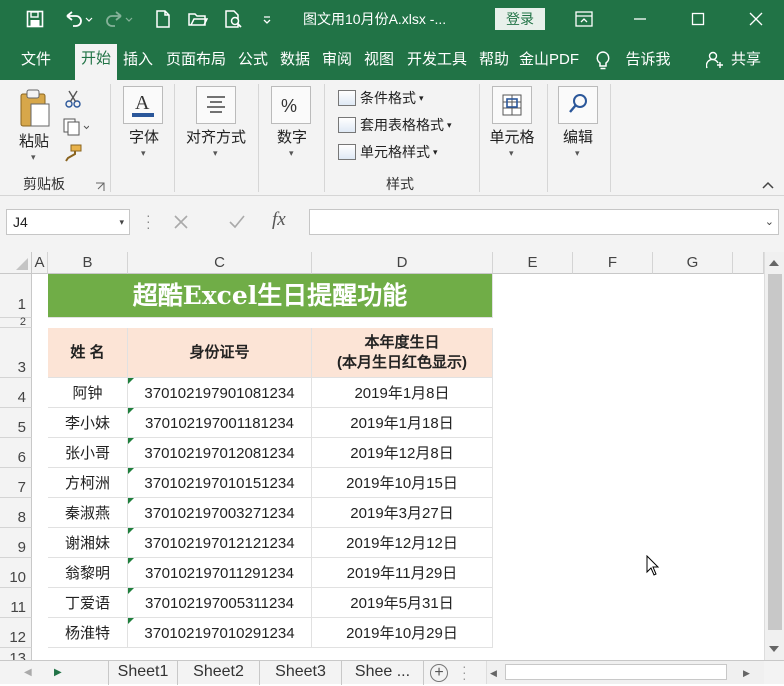 The height and width of the screenshot is (686, 784). Describe the element at coordinates (402, 543) in the screenshot. I see `cell-birthday: 2019年12月12日` at that location.